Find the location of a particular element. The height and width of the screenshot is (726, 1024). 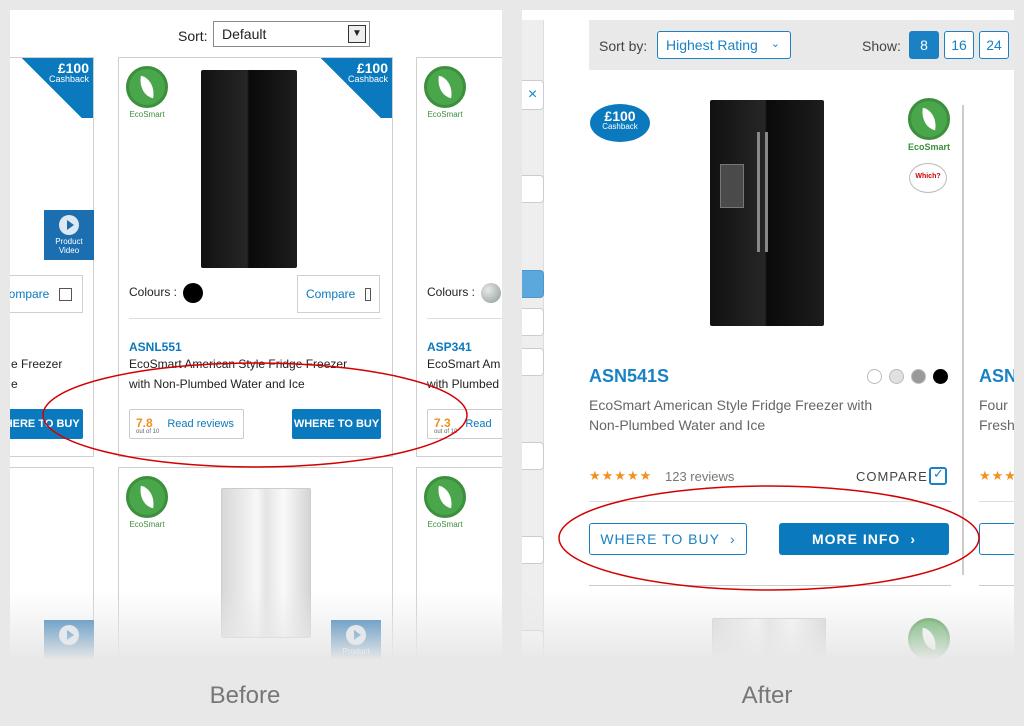

sort-value: Default is located at coordinates (244, 34).